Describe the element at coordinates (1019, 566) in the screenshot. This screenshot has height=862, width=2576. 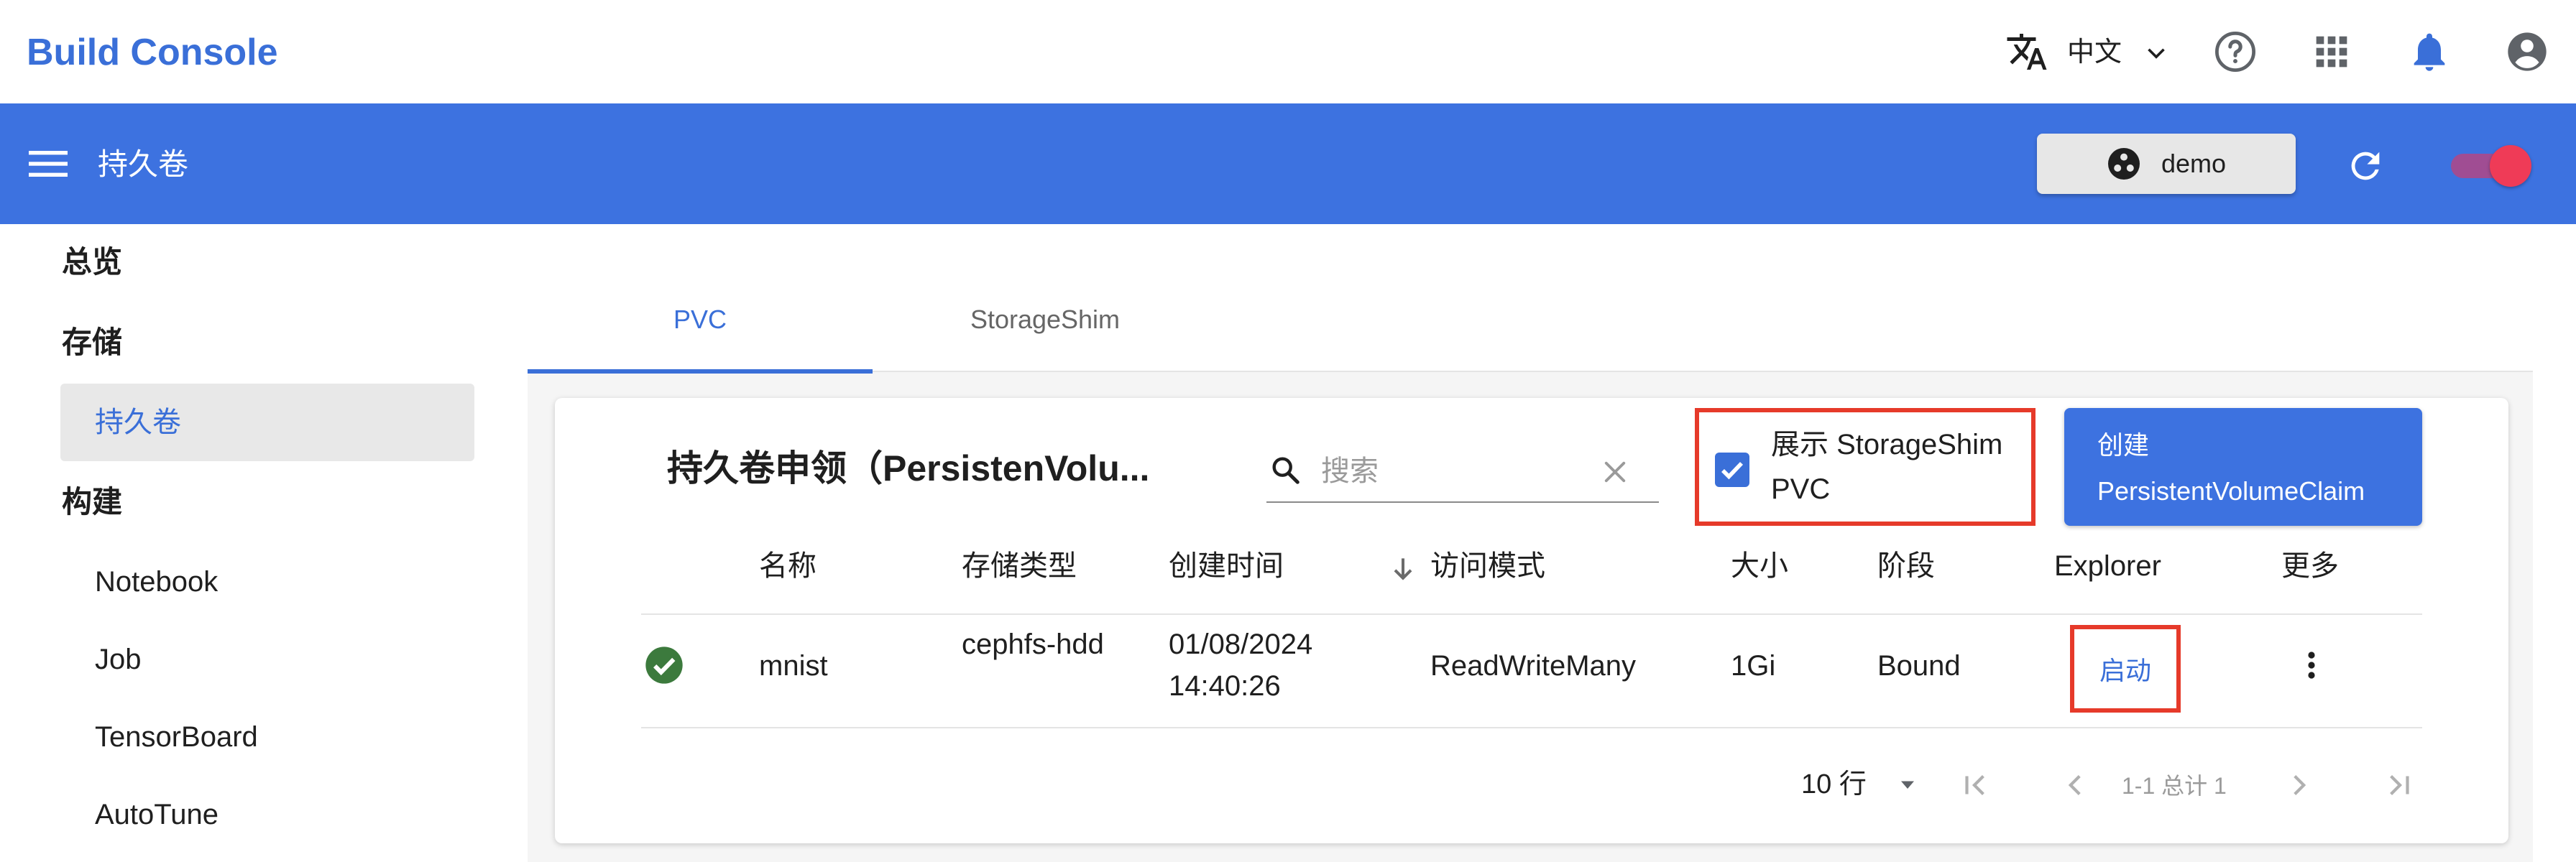
I see `column-header-storage-type: 存储类型` at that location.